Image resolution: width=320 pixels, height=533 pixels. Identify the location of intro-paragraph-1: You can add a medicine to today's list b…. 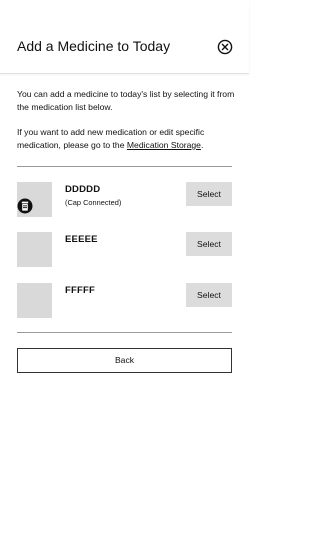
(126, 100).